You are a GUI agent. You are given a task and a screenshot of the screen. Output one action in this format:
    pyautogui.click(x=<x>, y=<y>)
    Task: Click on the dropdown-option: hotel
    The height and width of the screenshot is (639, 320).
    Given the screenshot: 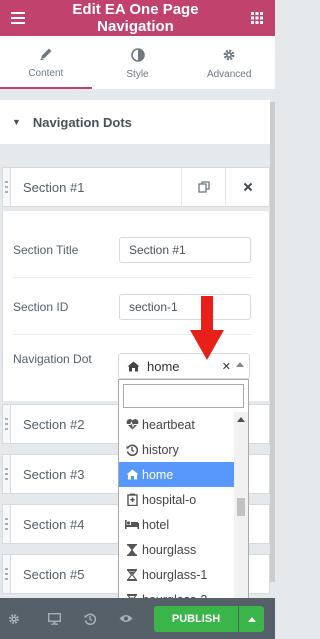 What is the action you would take?
    pyautogui.click(x=176, y=524)
    